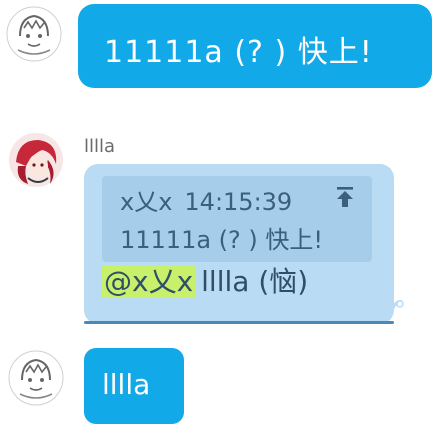 Image resolution: width=439 pixels, height=436 pixels. What do you see at coordinates (149, 281) in the screenshot?
I see `mention-tag: @x乂x` at bounding box center [149, 281].